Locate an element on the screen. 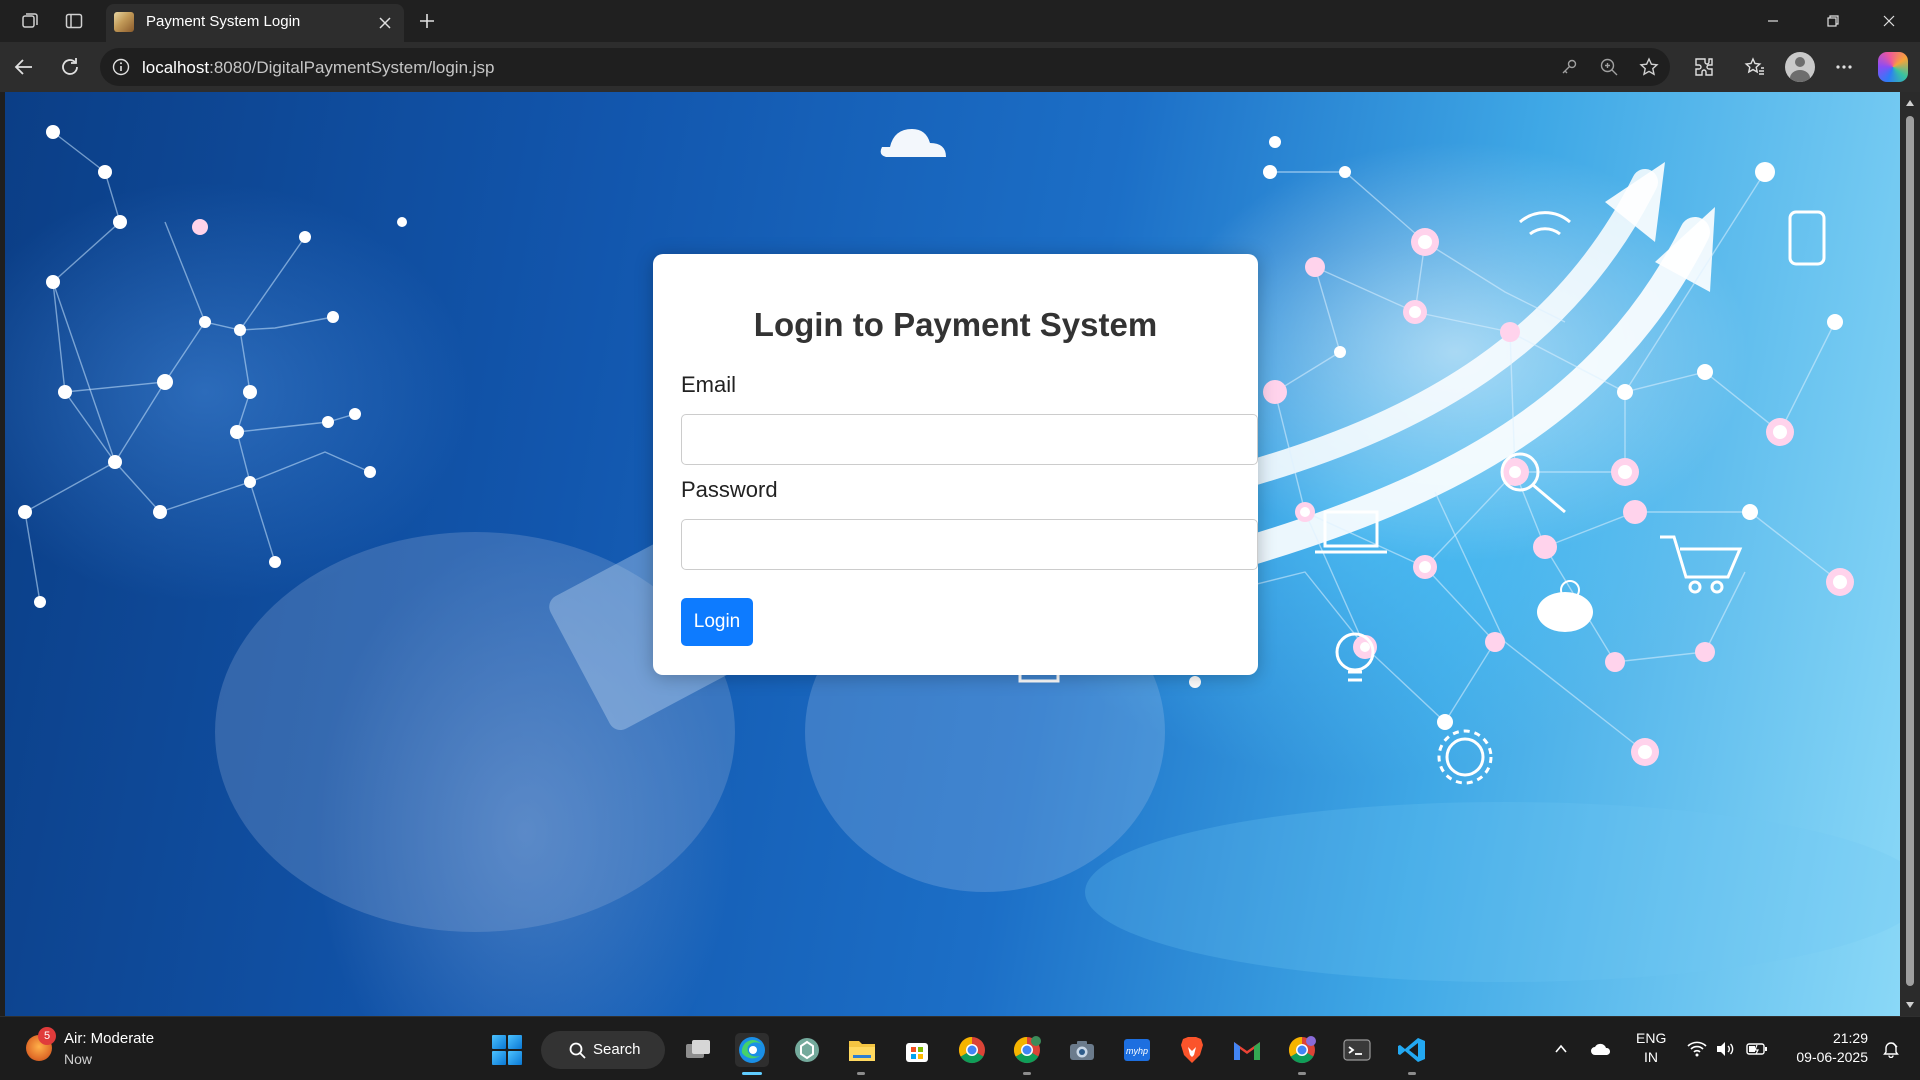  microsoft-store-icon is located at coordinates (917, 1050).